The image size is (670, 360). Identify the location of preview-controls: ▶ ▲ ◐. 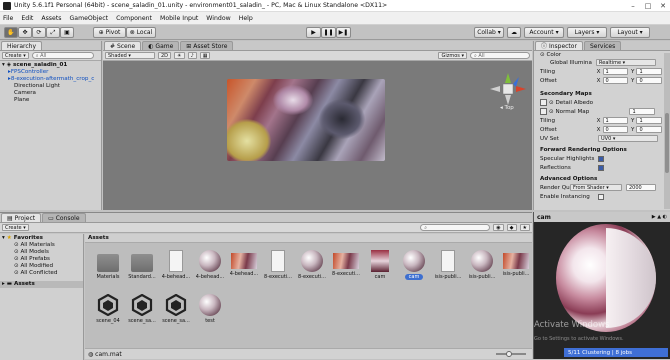
(659, 217).